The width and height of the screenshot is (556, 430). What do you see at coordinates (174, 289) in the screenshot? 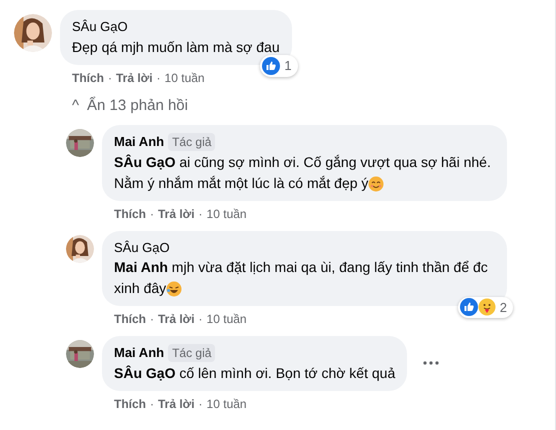
I see `laughing-face-icon` at bounding box center [174, 289].